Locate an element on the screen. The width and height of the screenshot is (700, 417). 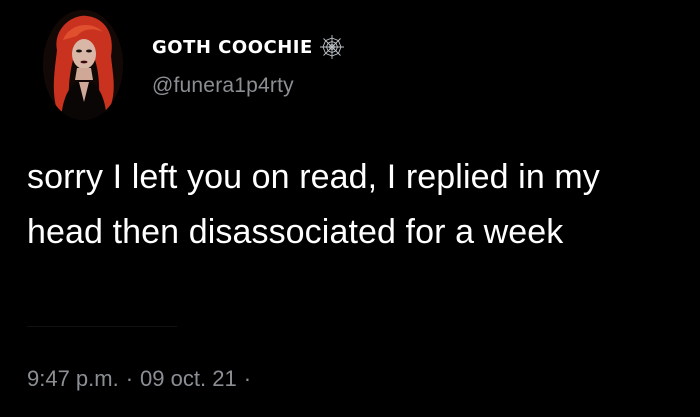
avatar-image is located at coordinates (83, 65).